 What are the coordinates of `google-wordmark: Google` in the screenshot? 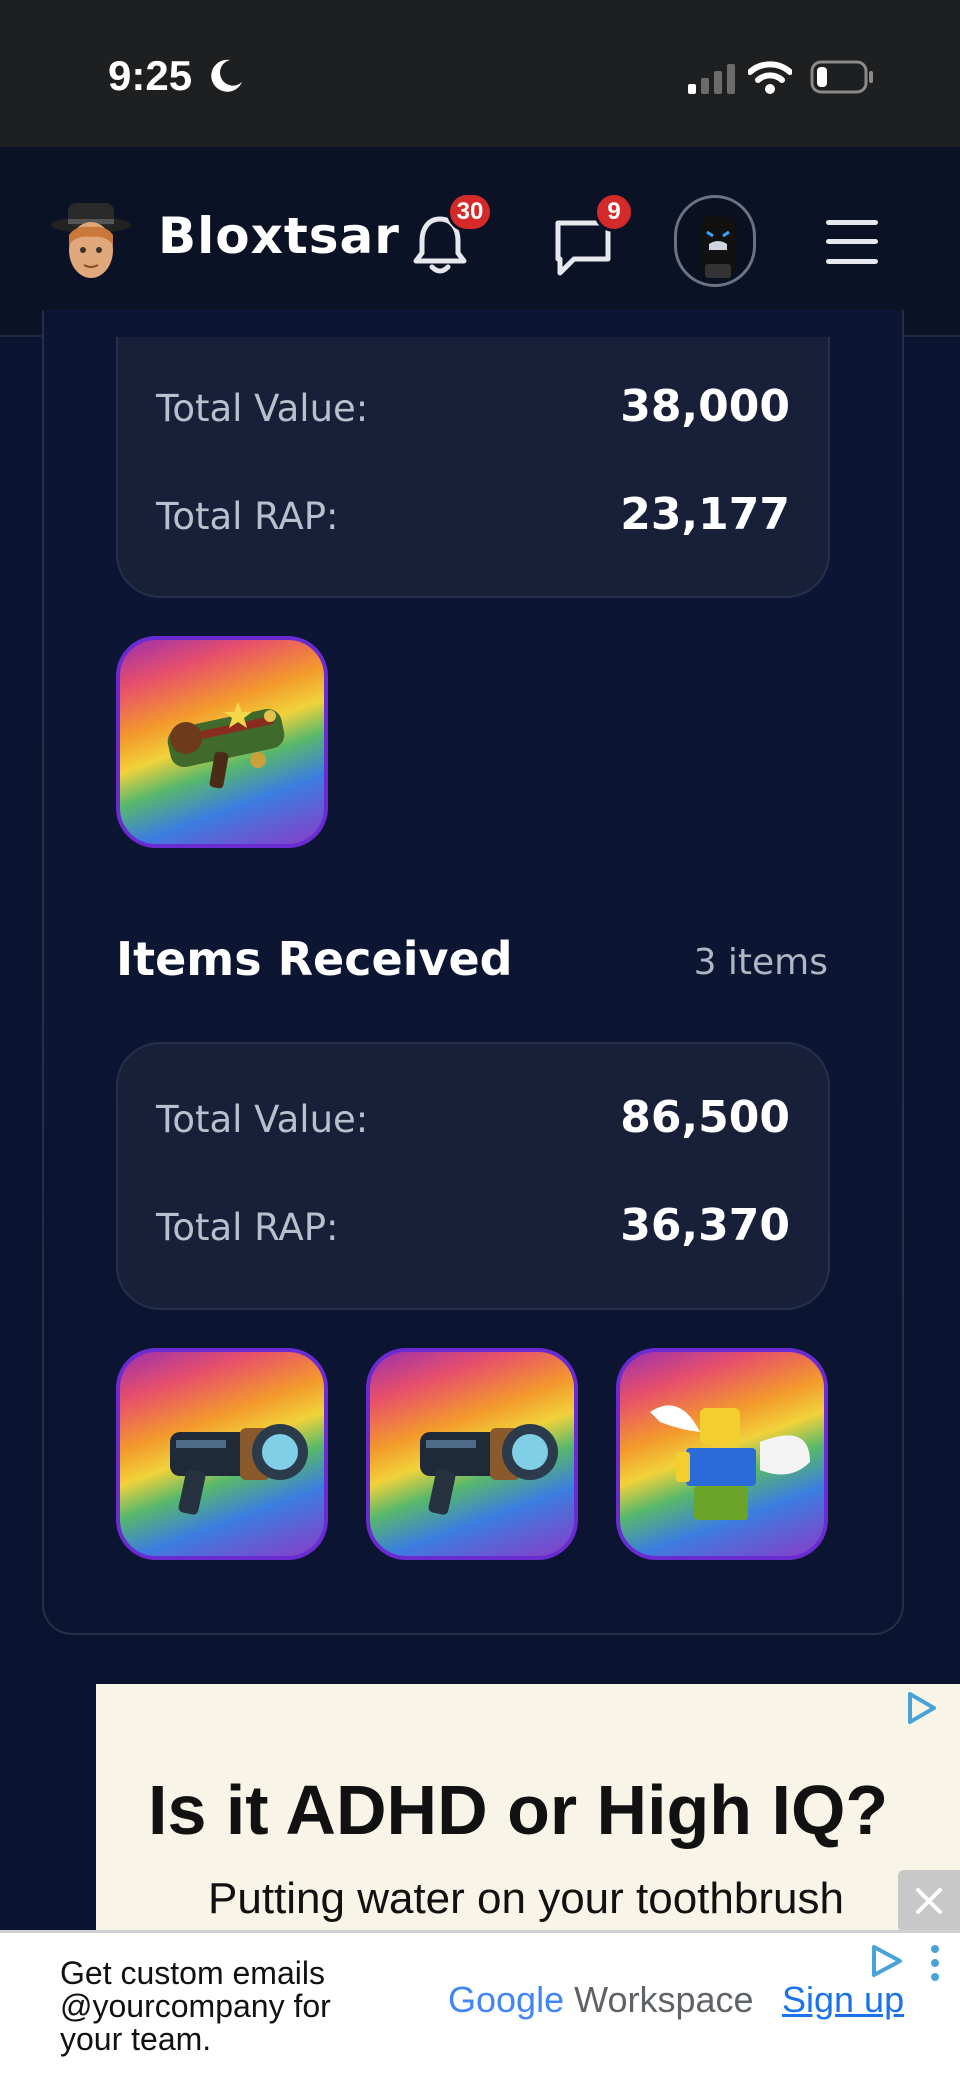 It's located at (506, 1999).